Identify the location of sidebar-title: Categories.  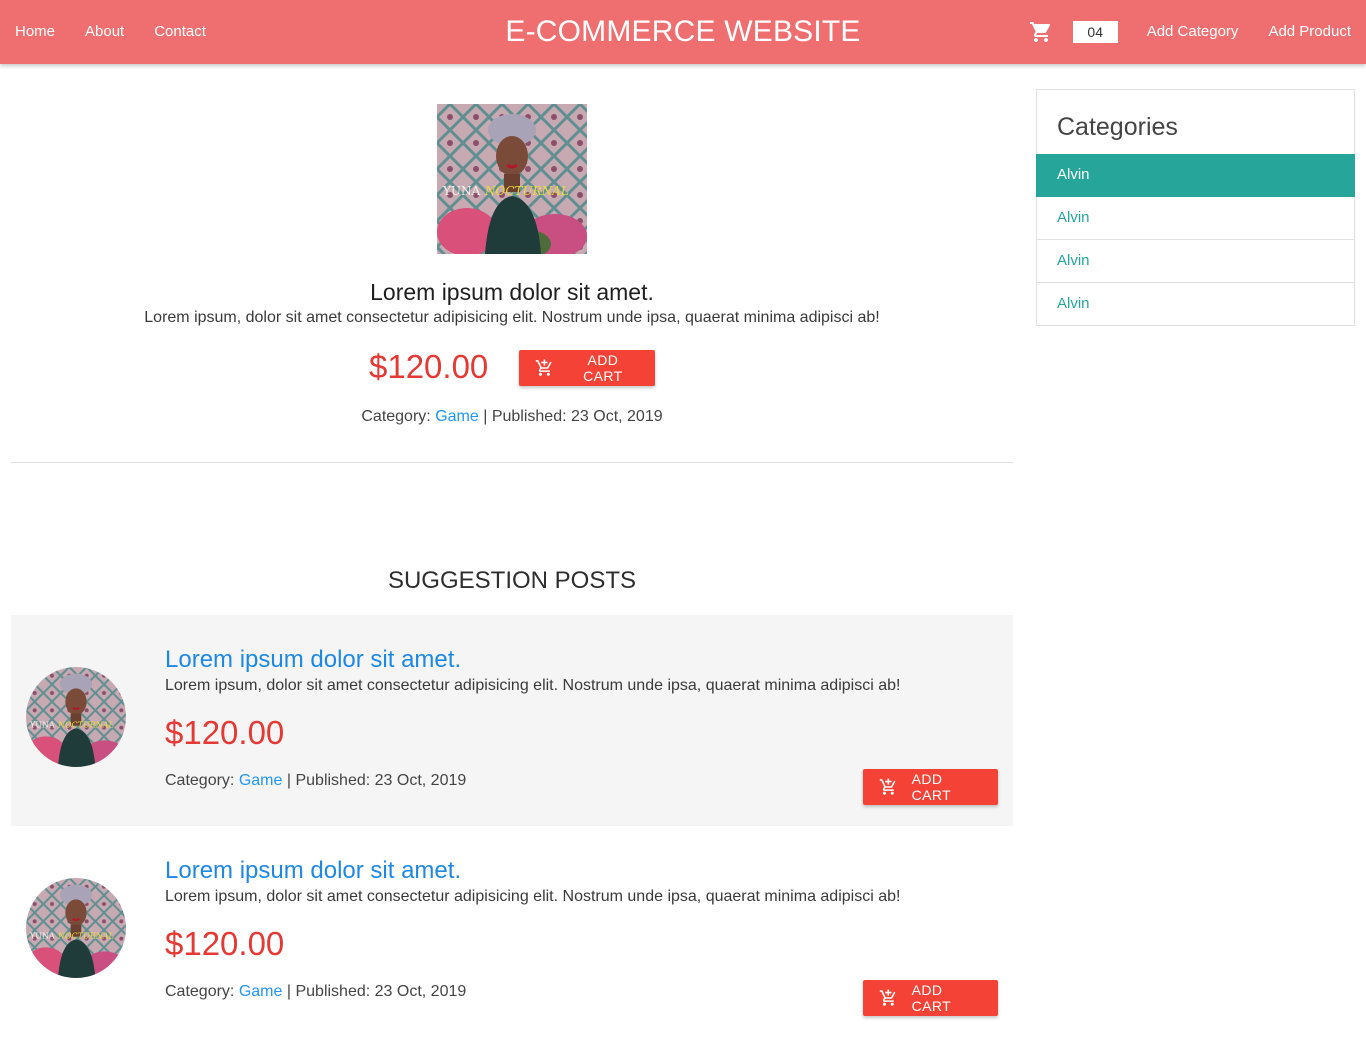
(1117, 127).